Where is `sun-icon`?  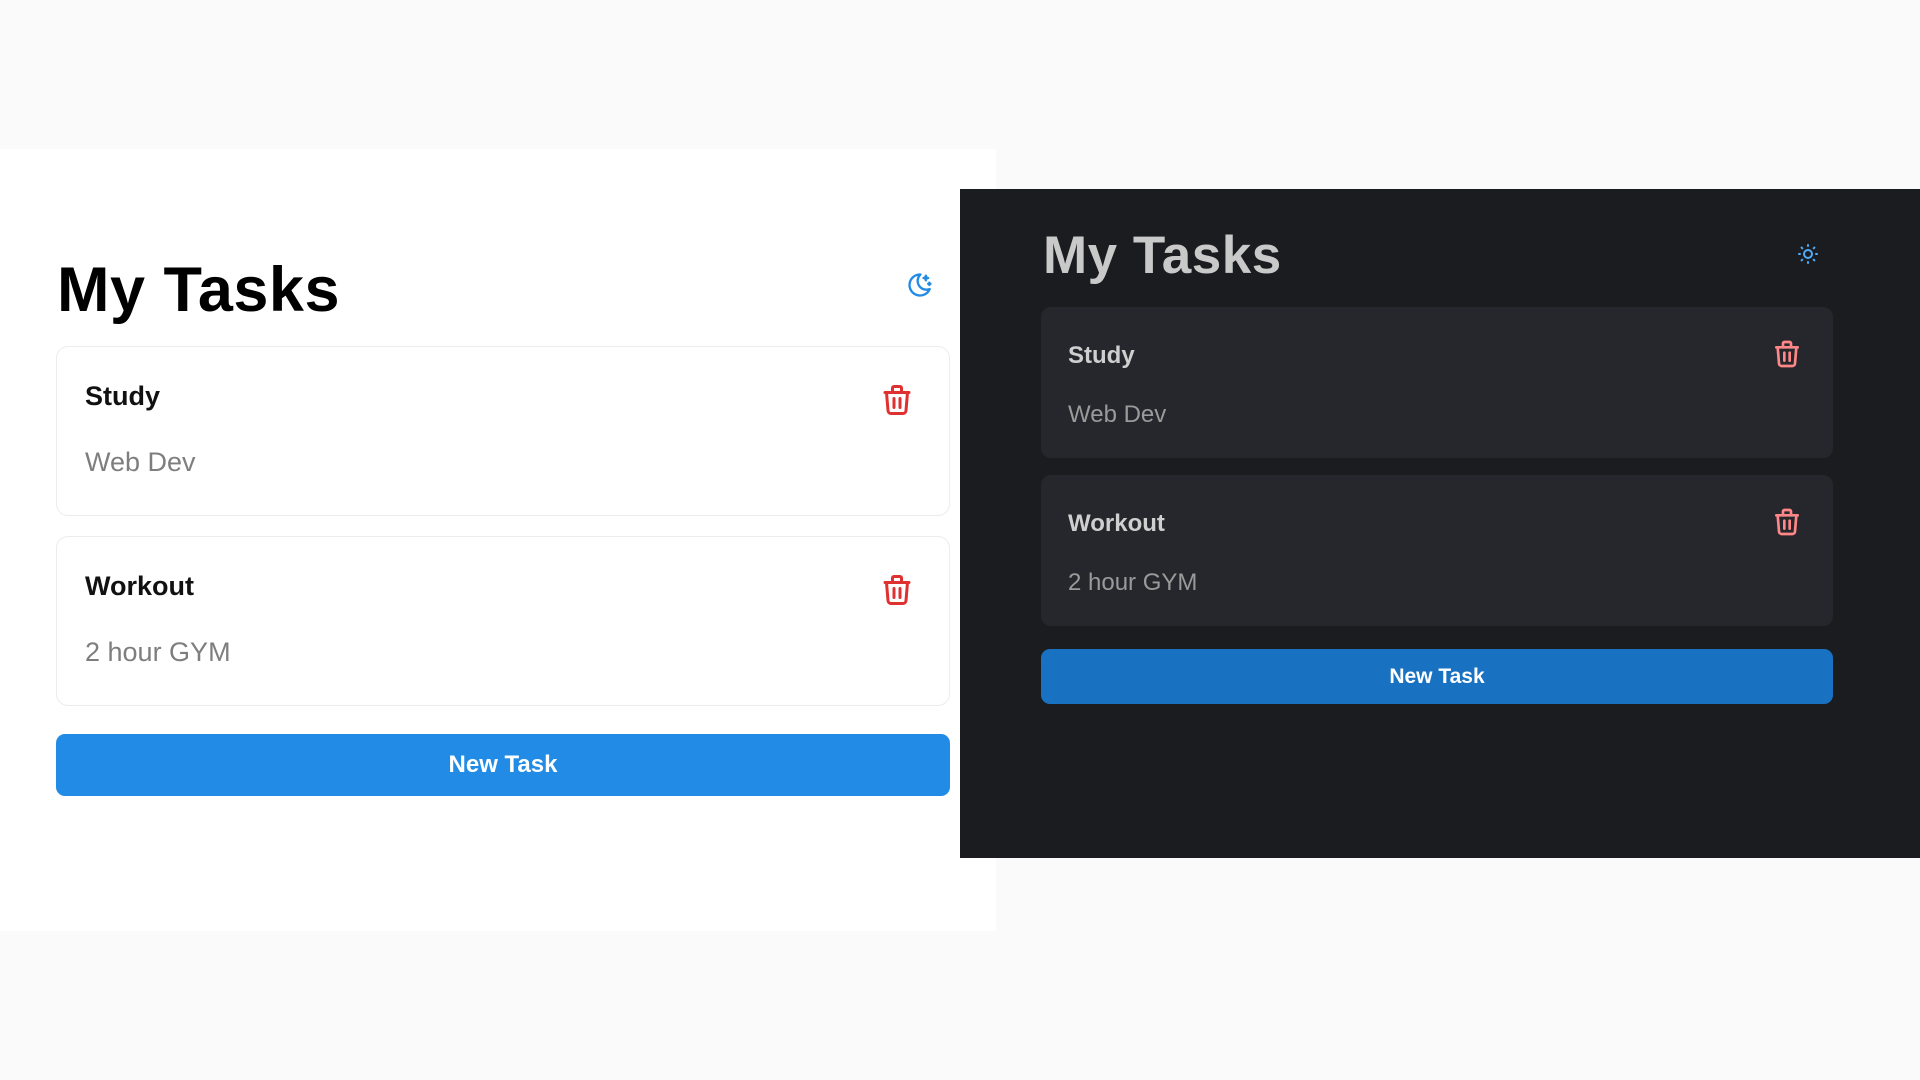
sun-icon is located at coordinates (1808, 254).